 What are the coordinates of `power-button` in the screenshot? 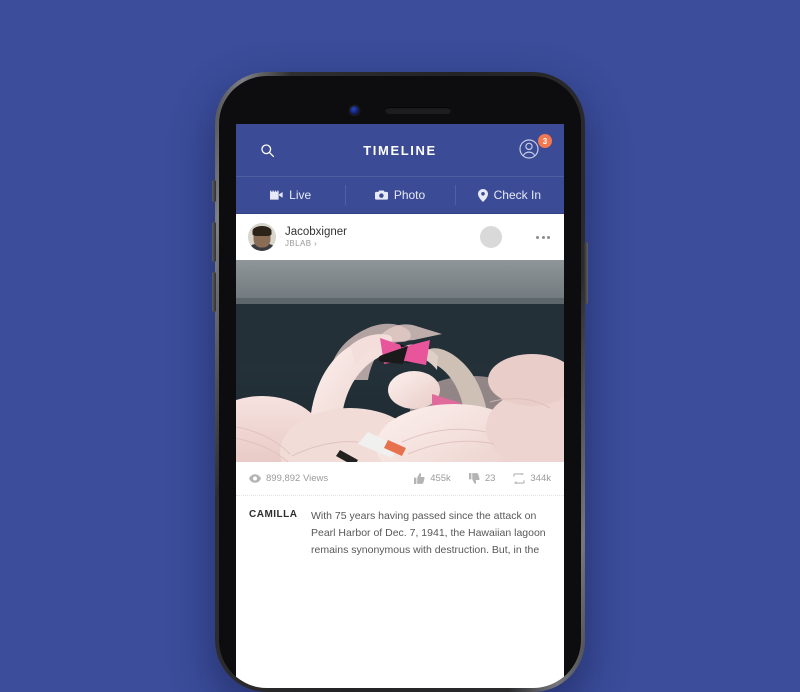 It's located at (586, 273).